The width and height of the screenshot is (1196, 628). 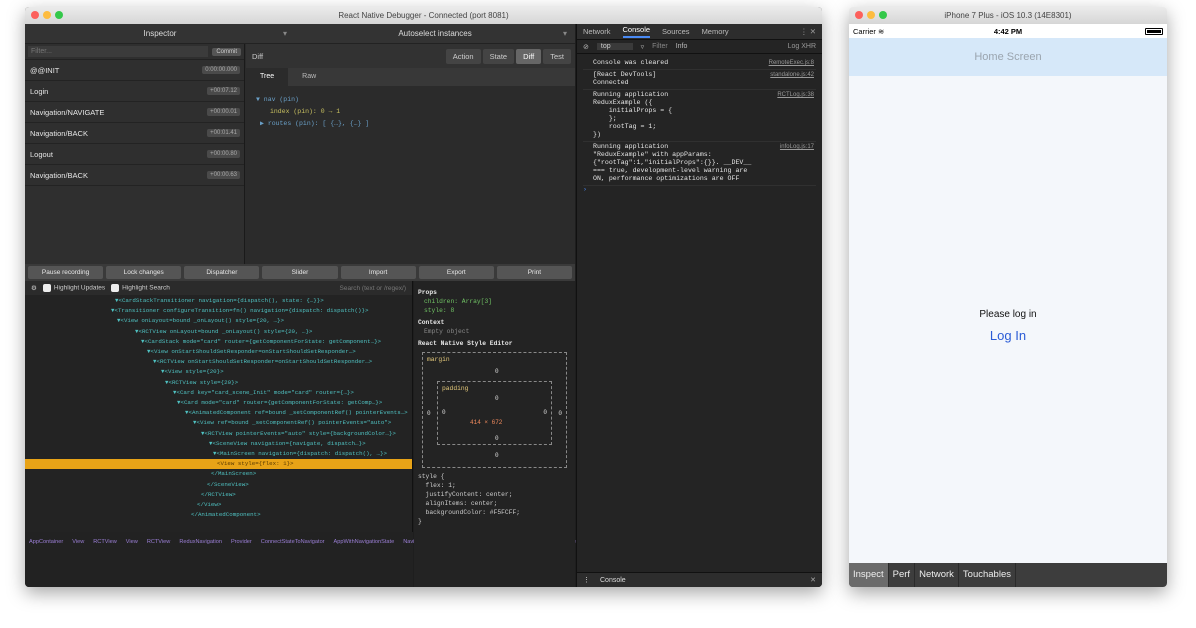 What do you see at coordinates (218, 515) in the screenshot?
I see `element-node: </AnimatedComponent>` at bounding box center [218, 515].